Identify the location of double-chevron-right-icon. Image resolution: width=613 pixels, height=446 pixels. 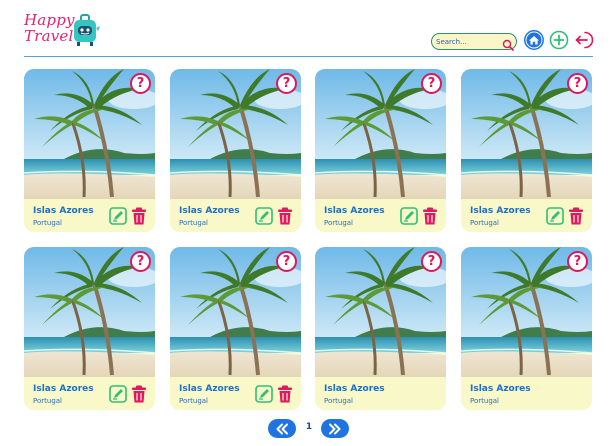
(335, 428).